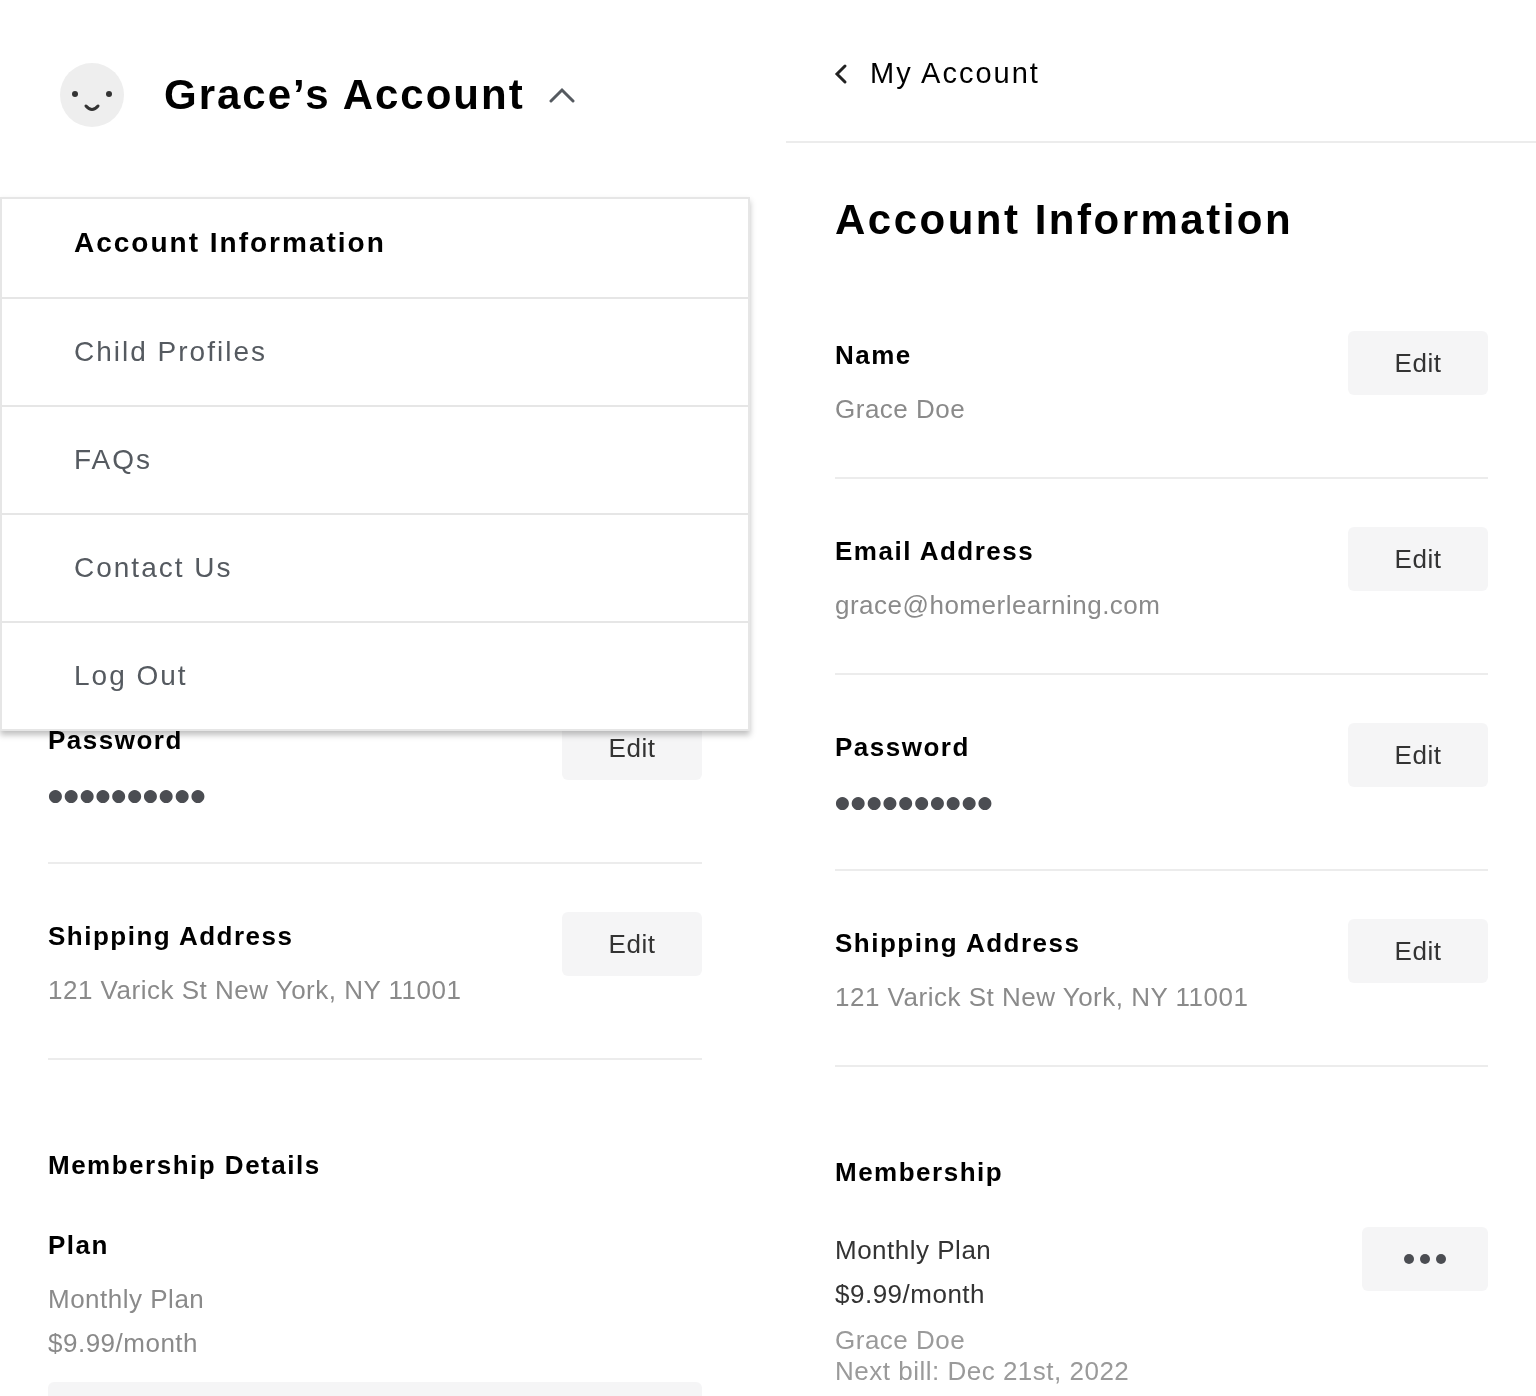  I want to click on field-label: Password, so click(903, 747).